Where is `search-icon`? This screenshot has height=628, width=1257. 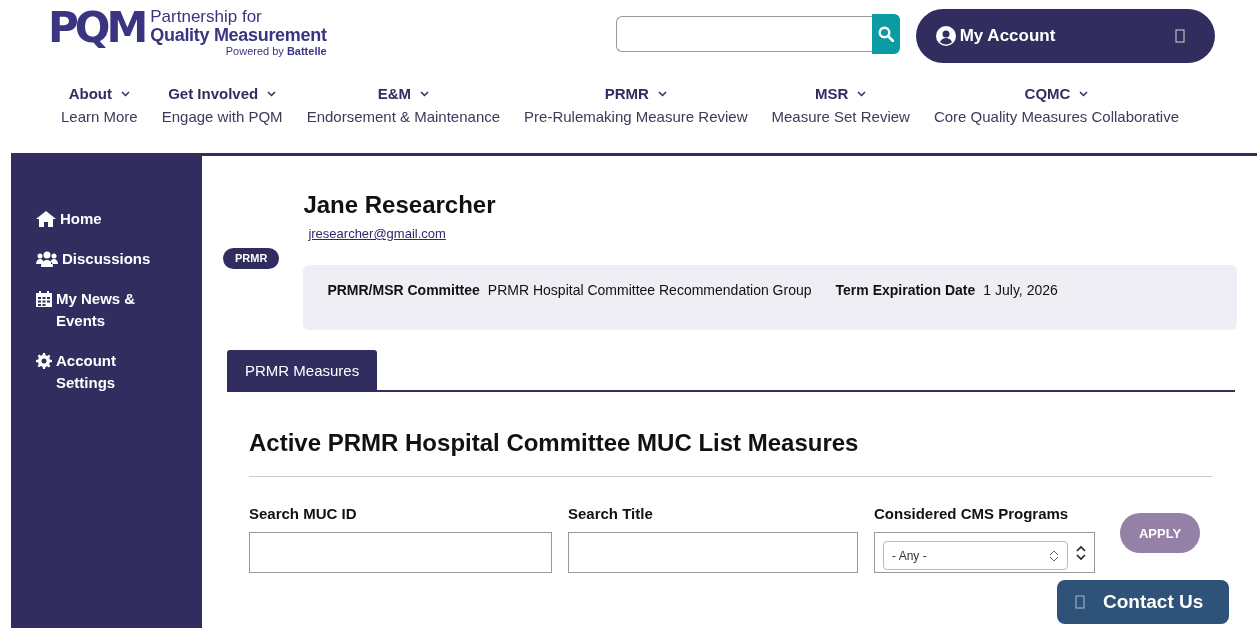
search-icon is located at coordinates (885, 34).